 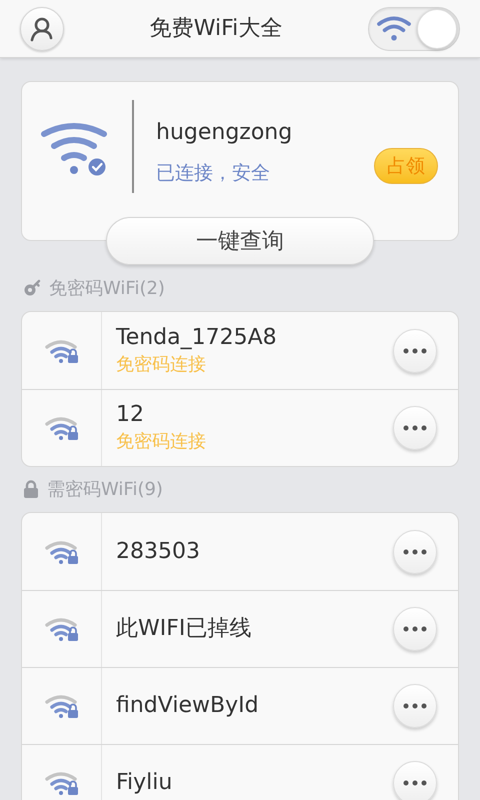 What do you see at coordinates (184, 629) in the screenshot?
I see `network-name: 此WIFI已掉线` at bounding box center [184, 629].